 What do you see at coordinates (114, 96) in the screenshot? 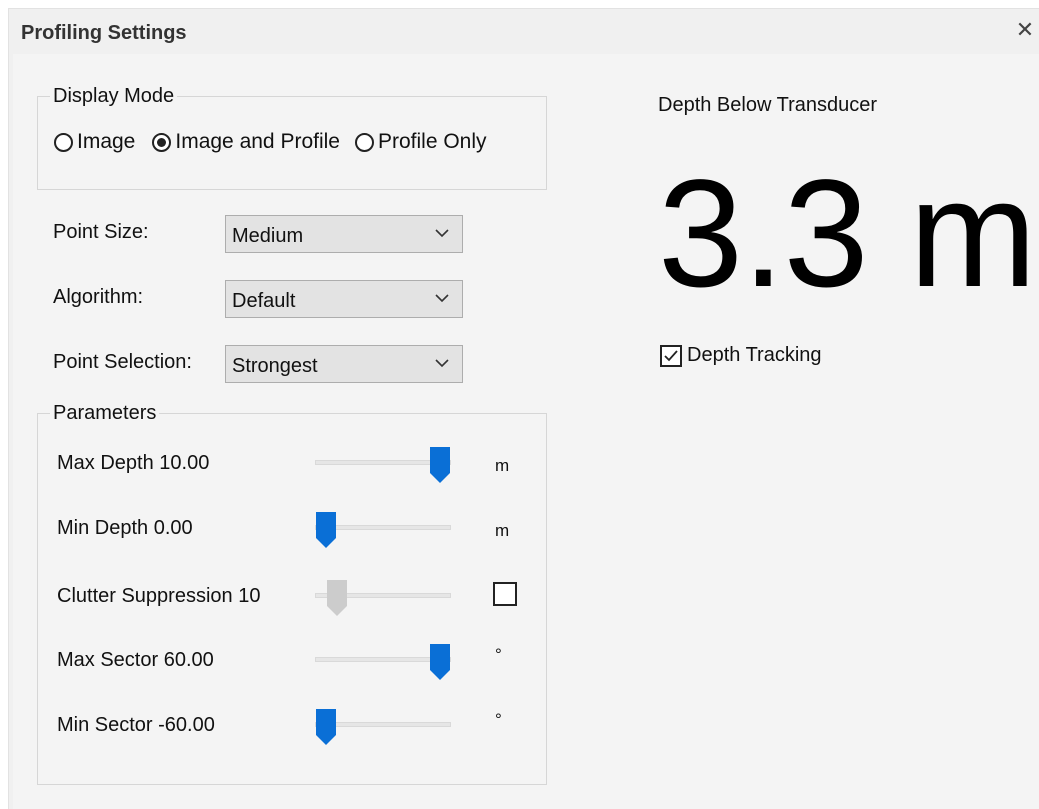
I see `display-mode-label: Display Mode` at bounding box center [114, 96].